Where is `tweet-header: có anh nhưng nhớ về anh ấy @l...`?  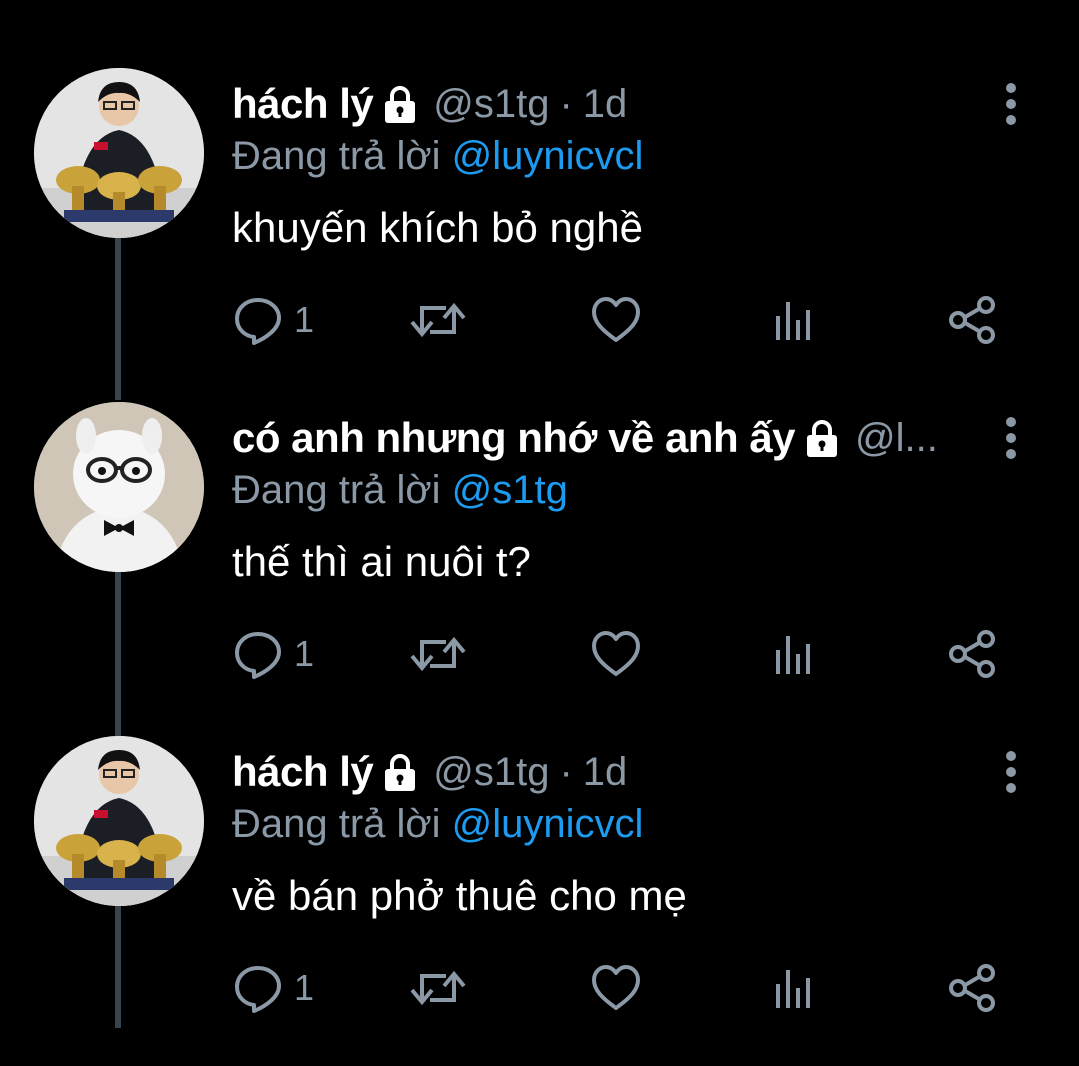 tweet-header: có anh nhưng nhớ về anh ấy @l... is located at coordinates (602, 438).